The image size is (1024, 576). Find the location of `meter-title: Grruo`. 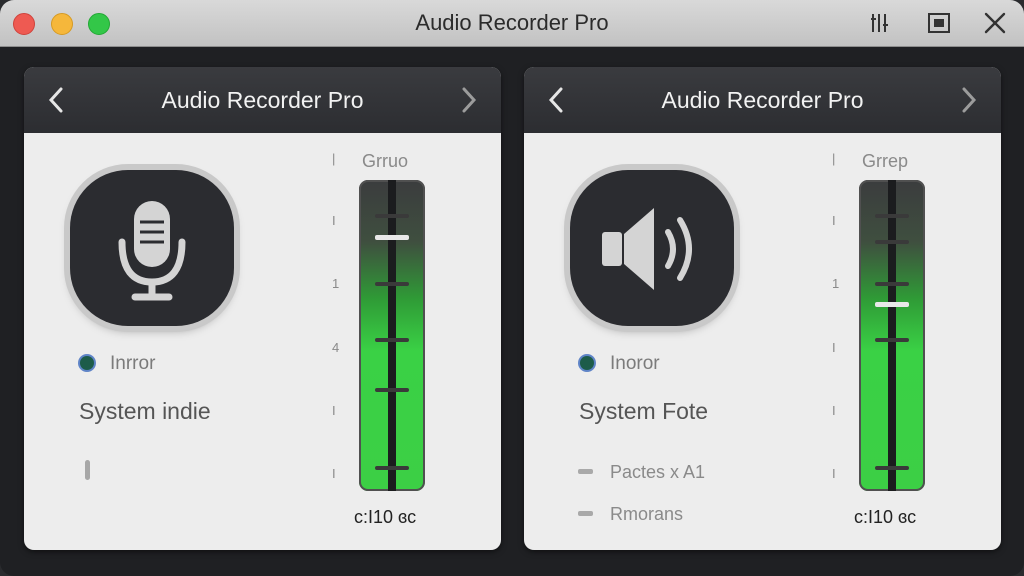

meter-title: Grruo is located at coordinates (385, 161).